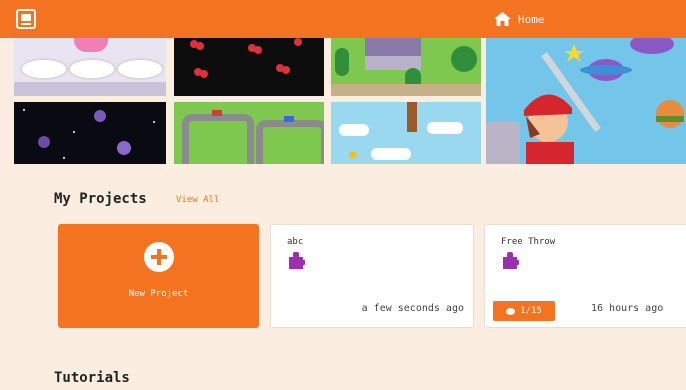 This screenshot has width=686, height=390. What do you see at coordinates (502, 19) in the screenshot?
I see `home-icon` at bounding box center [502, 19].